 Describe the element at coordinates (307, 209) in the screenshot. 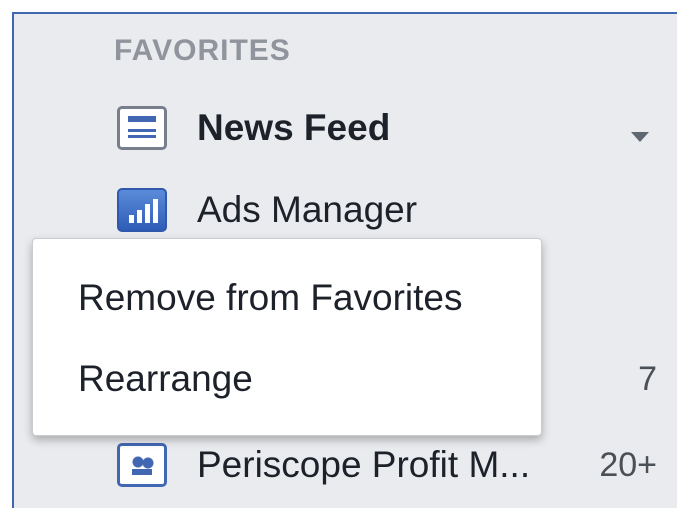

I see `sidebar-item-label: Ads Manager` at that location.